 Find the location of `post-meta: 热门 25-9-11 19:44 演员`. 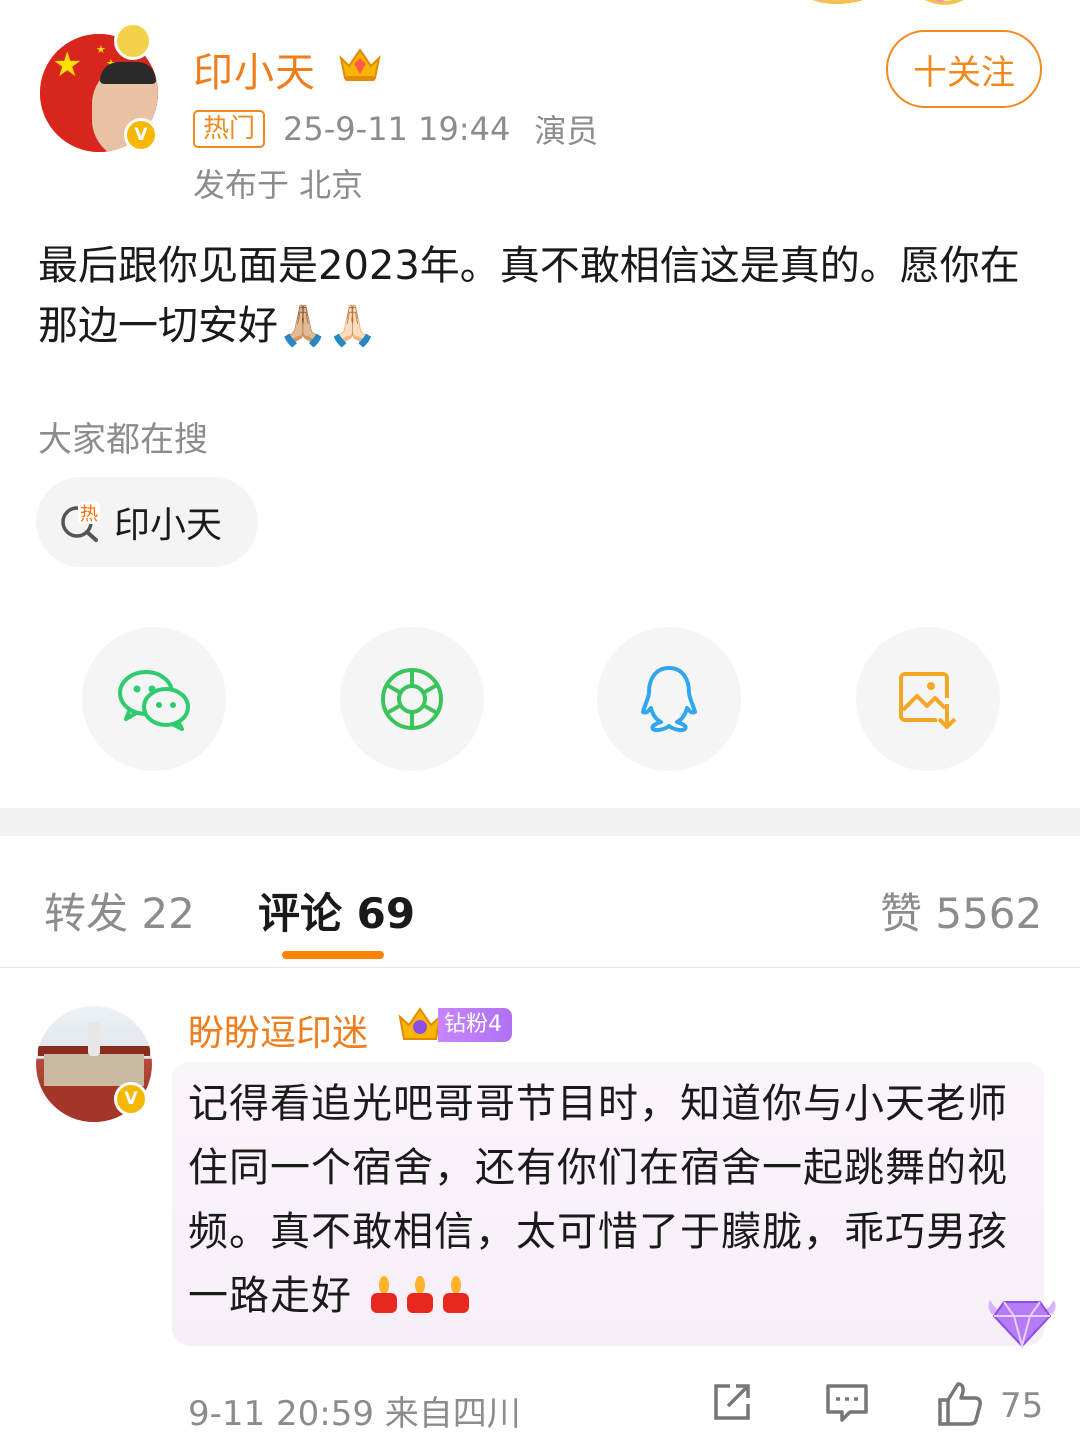

post-meta: 热门 25-9-11 19:44 演员 is located at coordinates (395, 129).